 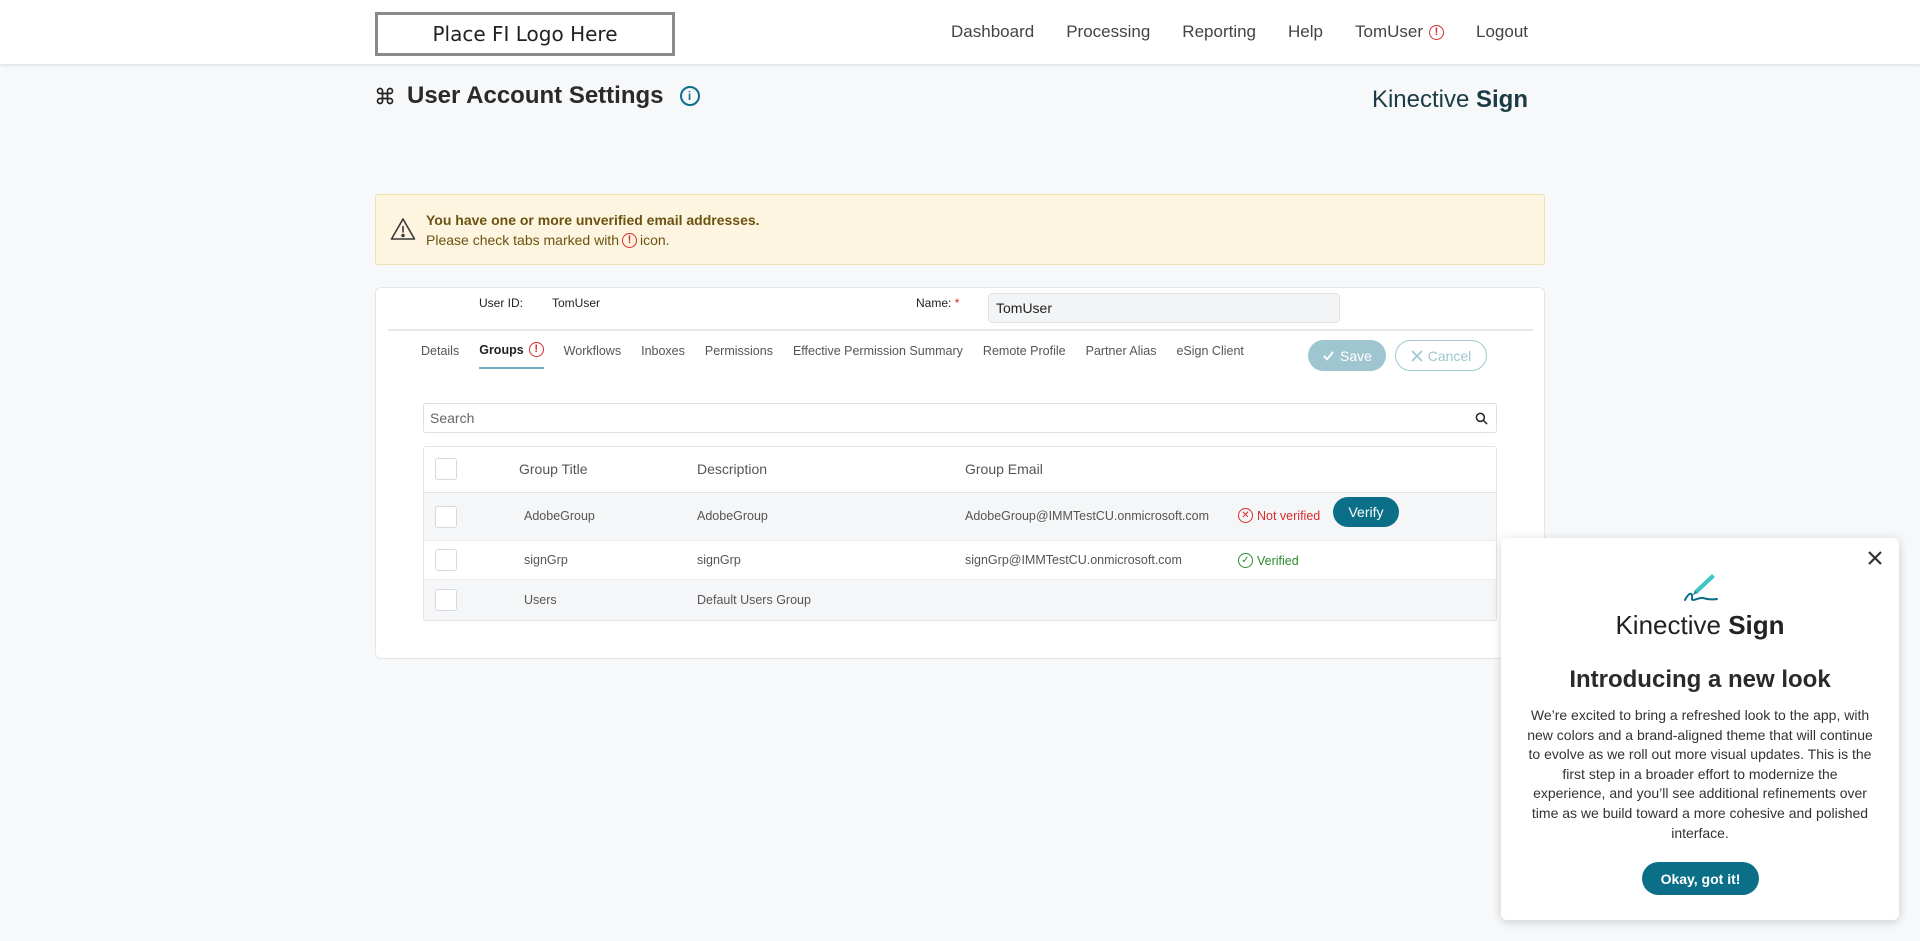 What do you see at coordinates (739, 355) in the screenshot?
I see `tab-permissions: Permissions` at bounding box center [739, 355].